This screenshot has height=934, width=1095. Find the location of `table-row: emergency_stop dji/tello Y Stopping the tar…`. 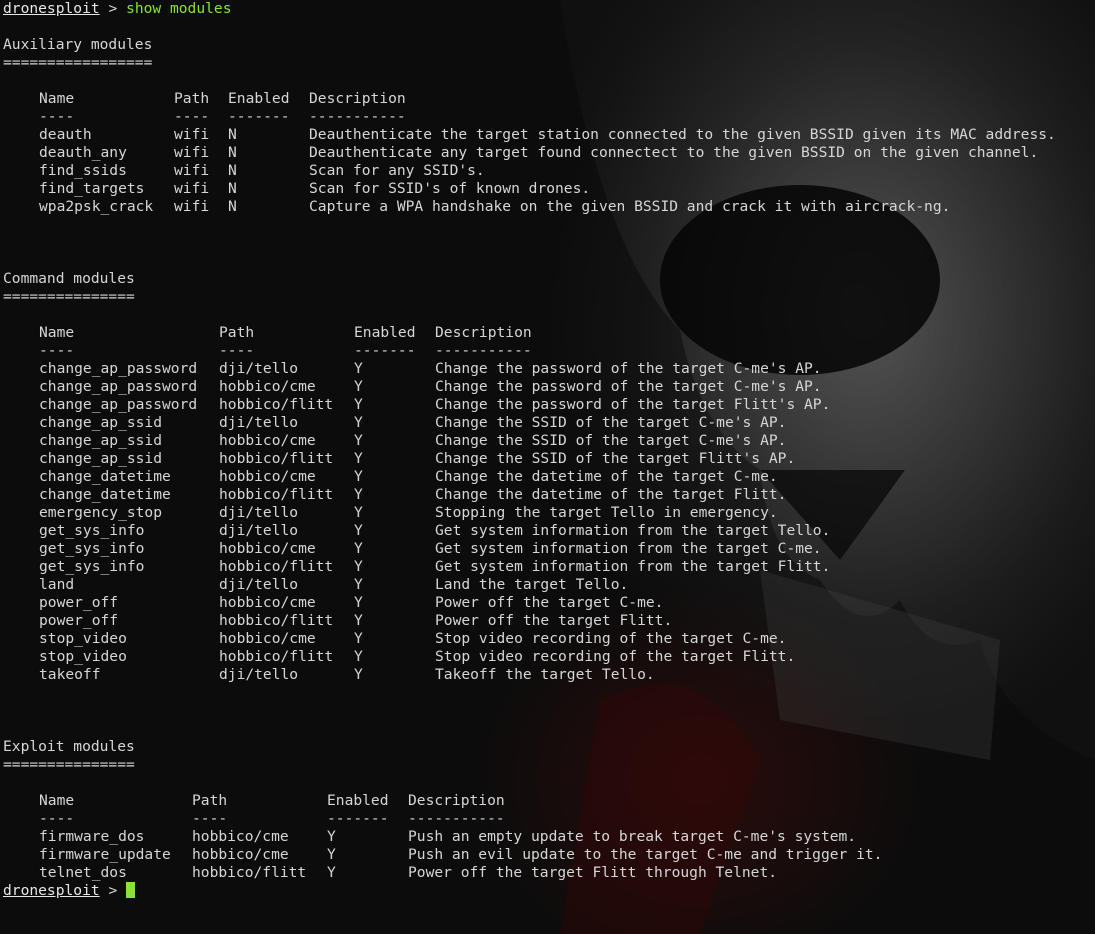

table-row: emergency_stop dji/tello Y Stopping the tar… is located at coordinates (549, 513).